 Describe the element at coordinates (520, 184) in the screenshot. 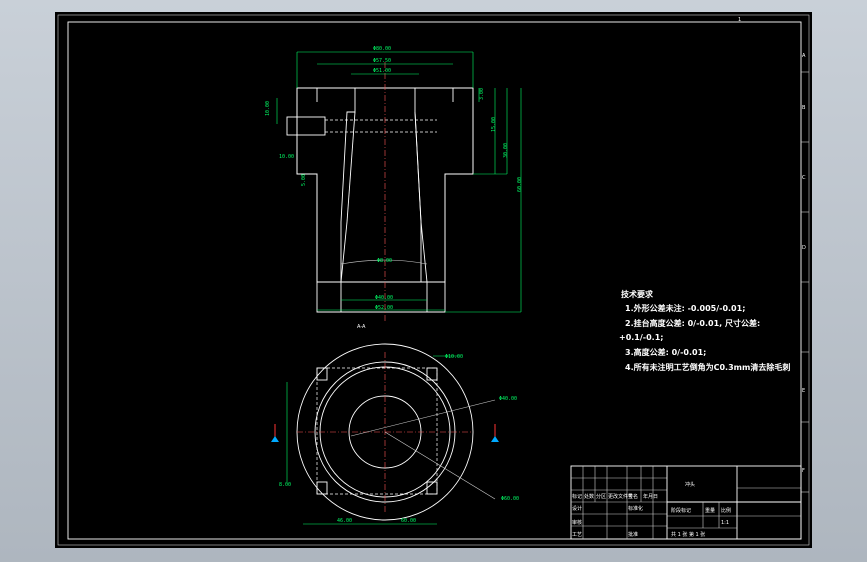

I see `dim-right-h4: 60.00` at that location.